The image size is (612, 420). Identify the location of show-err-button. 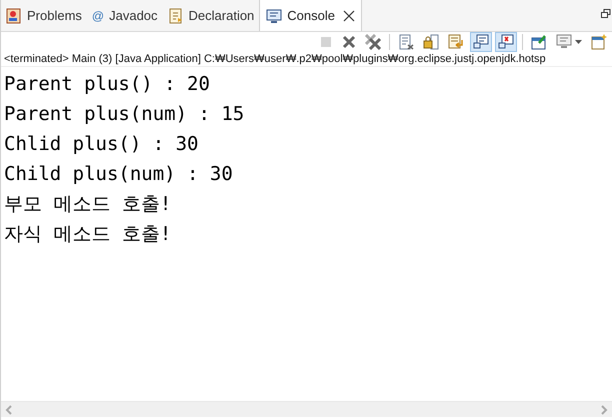
(506, 42).